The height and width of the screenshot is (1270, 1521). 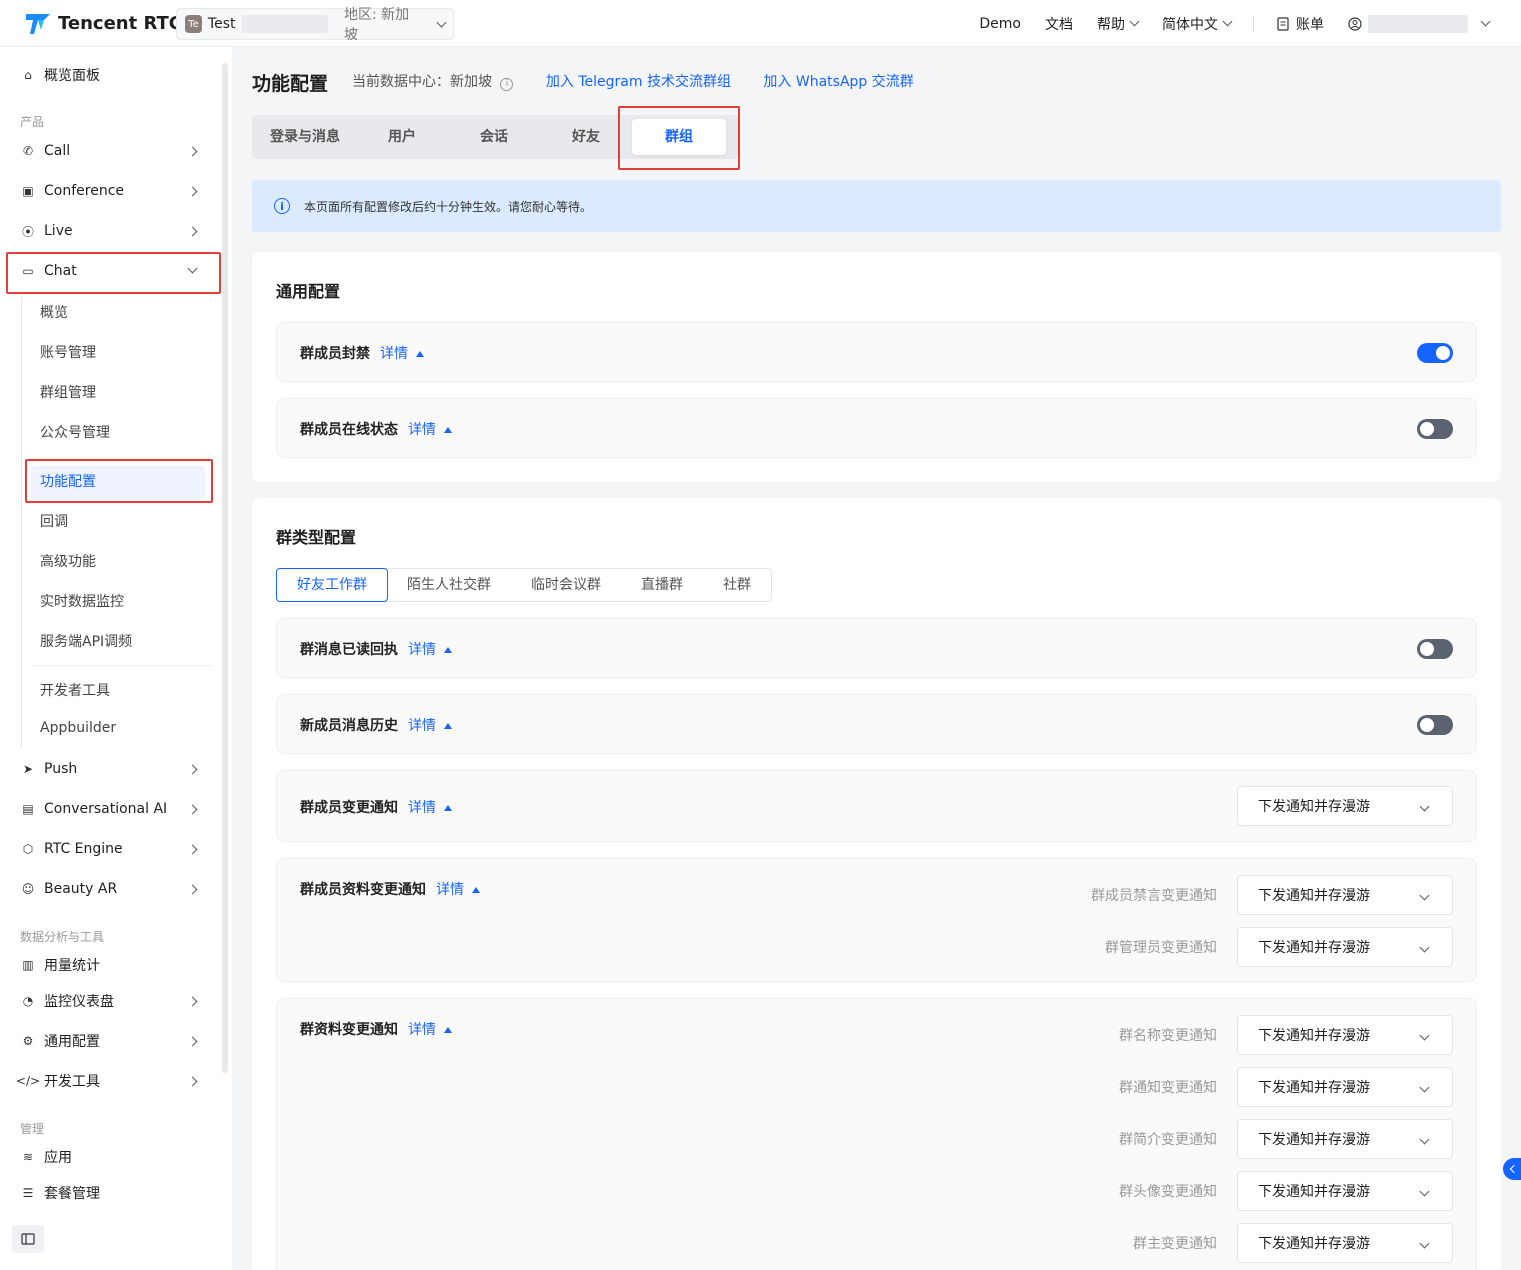 I want to click on group-intro-notify-select: 下发通知并存漫游, so click(x=1345, y=1139).